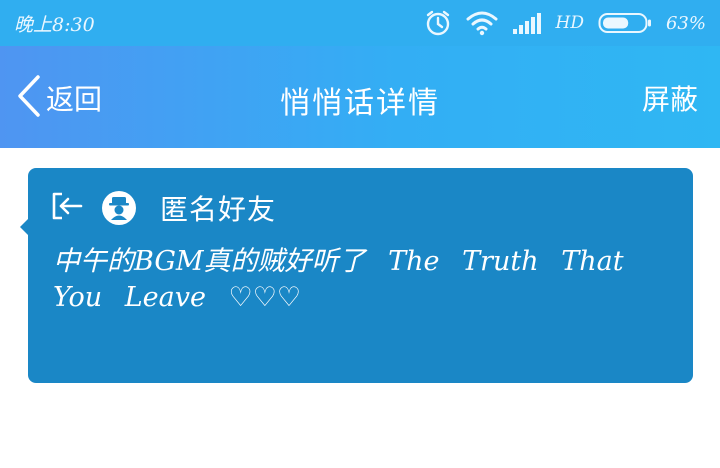 Image resolution: width=720 pixels, height=468 pixels. I want to click on status-bar: 晚上8:30 HD 63%, so click(360, 23).